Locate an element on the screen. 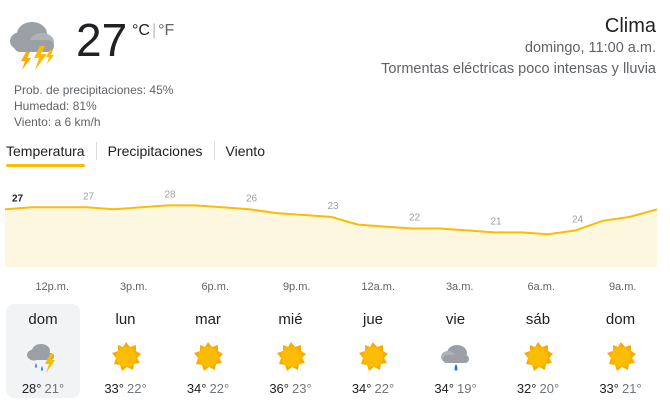  day-card: lun 33° 22° is located at coordinates (126, 351).